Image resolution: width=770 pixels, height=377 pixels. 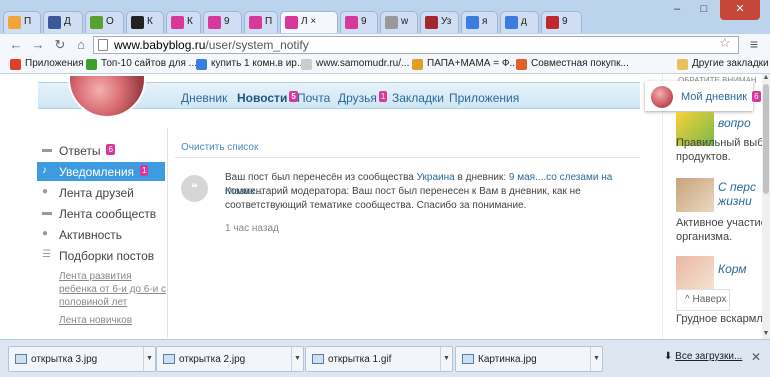 I want to click on close-window-button: ✕, so click(x=740, y=10).